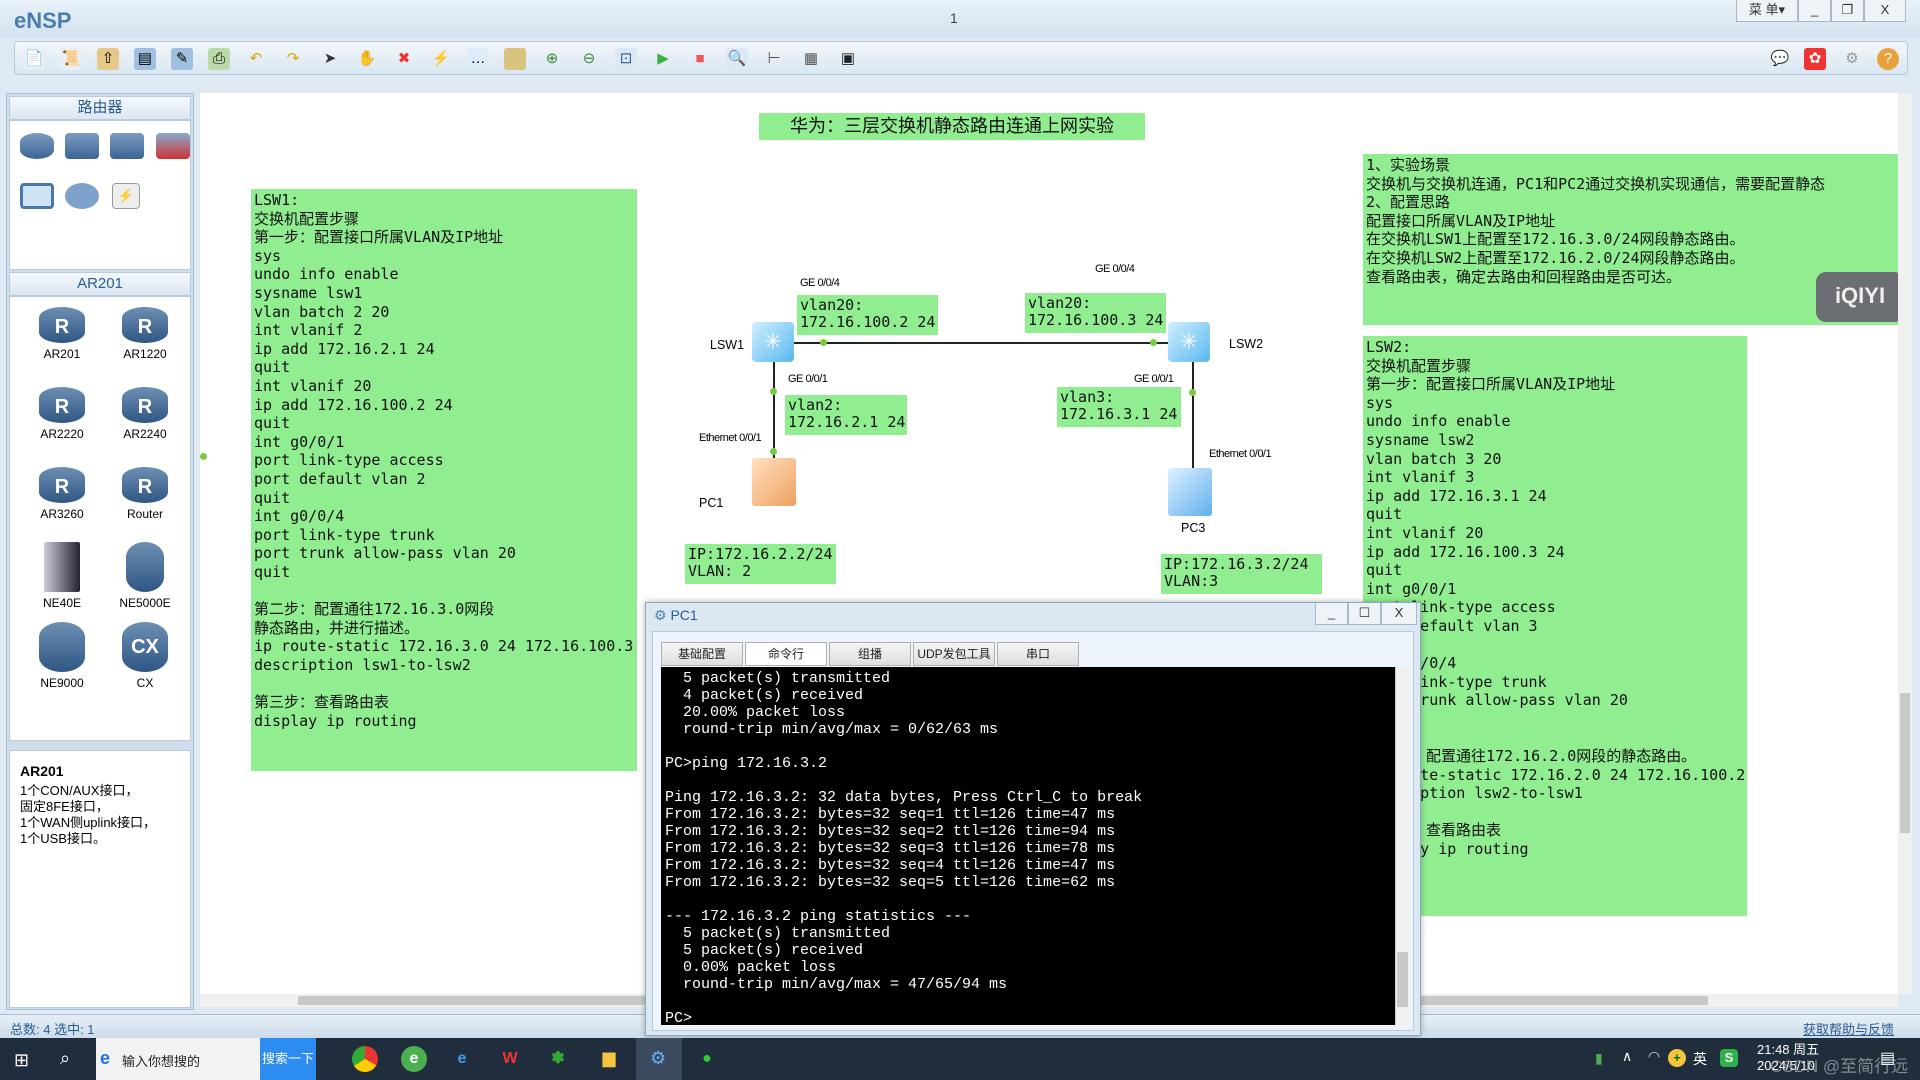 This screenshot has height=1080, width=1920. Describe the element at coordinates (1119, 407) in the screenshot. I see `lsw2-vlan3-note: vlan3: 172.16.3.1 24` at that location.